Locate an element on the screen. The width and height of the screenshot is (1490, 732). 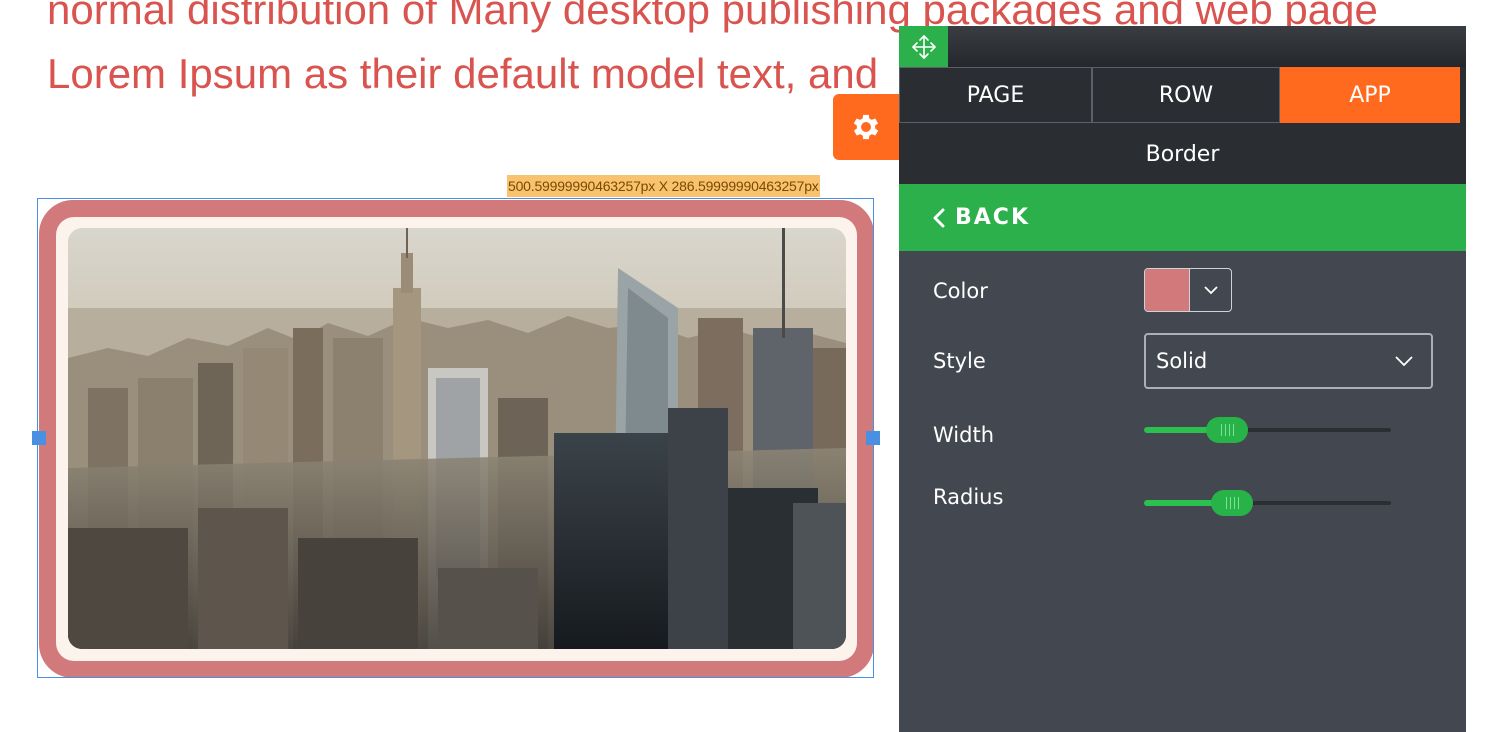
element-settings-button is located at coordinates (866, 127).